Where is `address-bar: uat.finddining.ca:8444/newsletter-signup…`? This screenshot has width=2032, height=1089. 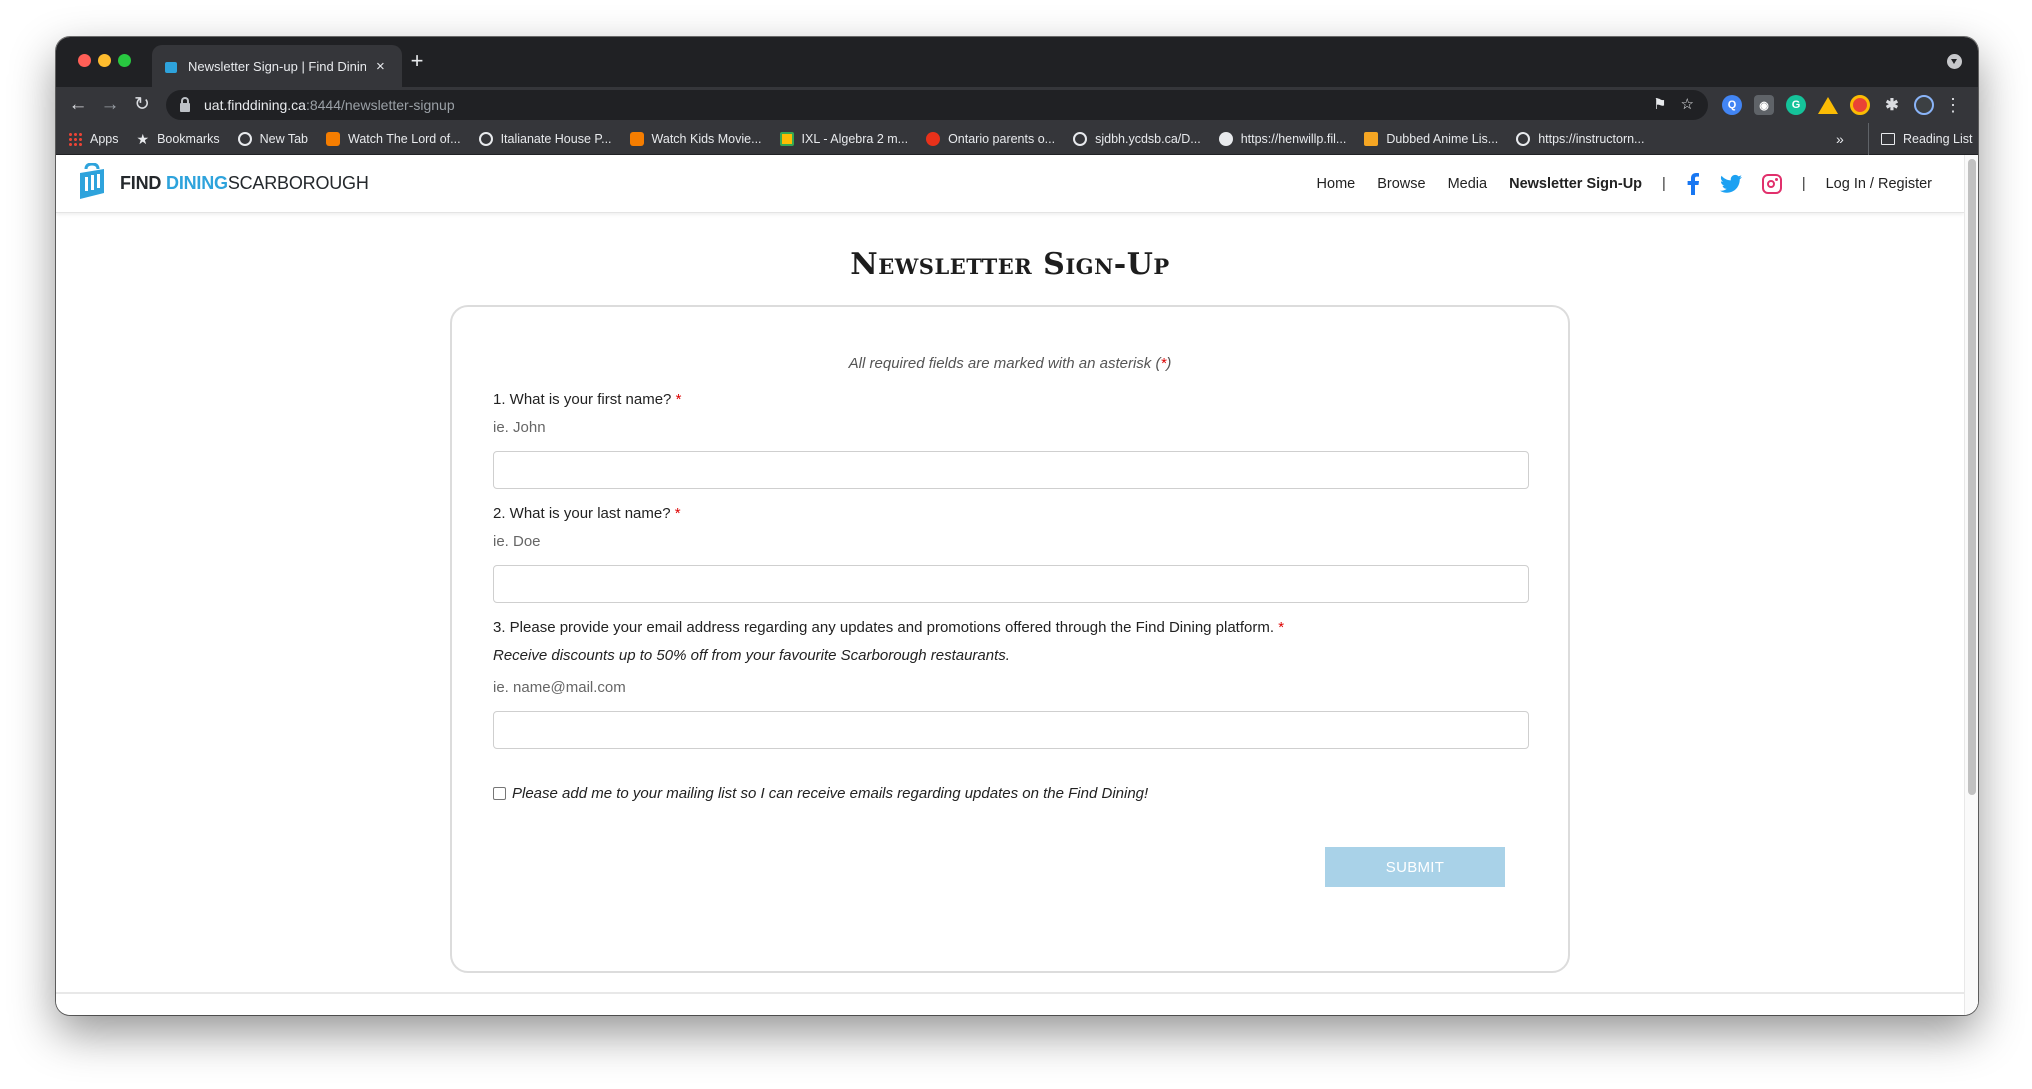 address-bar: uat.finddining.ca:8444/newsletter-signup… is located at coordinates (937, 105).